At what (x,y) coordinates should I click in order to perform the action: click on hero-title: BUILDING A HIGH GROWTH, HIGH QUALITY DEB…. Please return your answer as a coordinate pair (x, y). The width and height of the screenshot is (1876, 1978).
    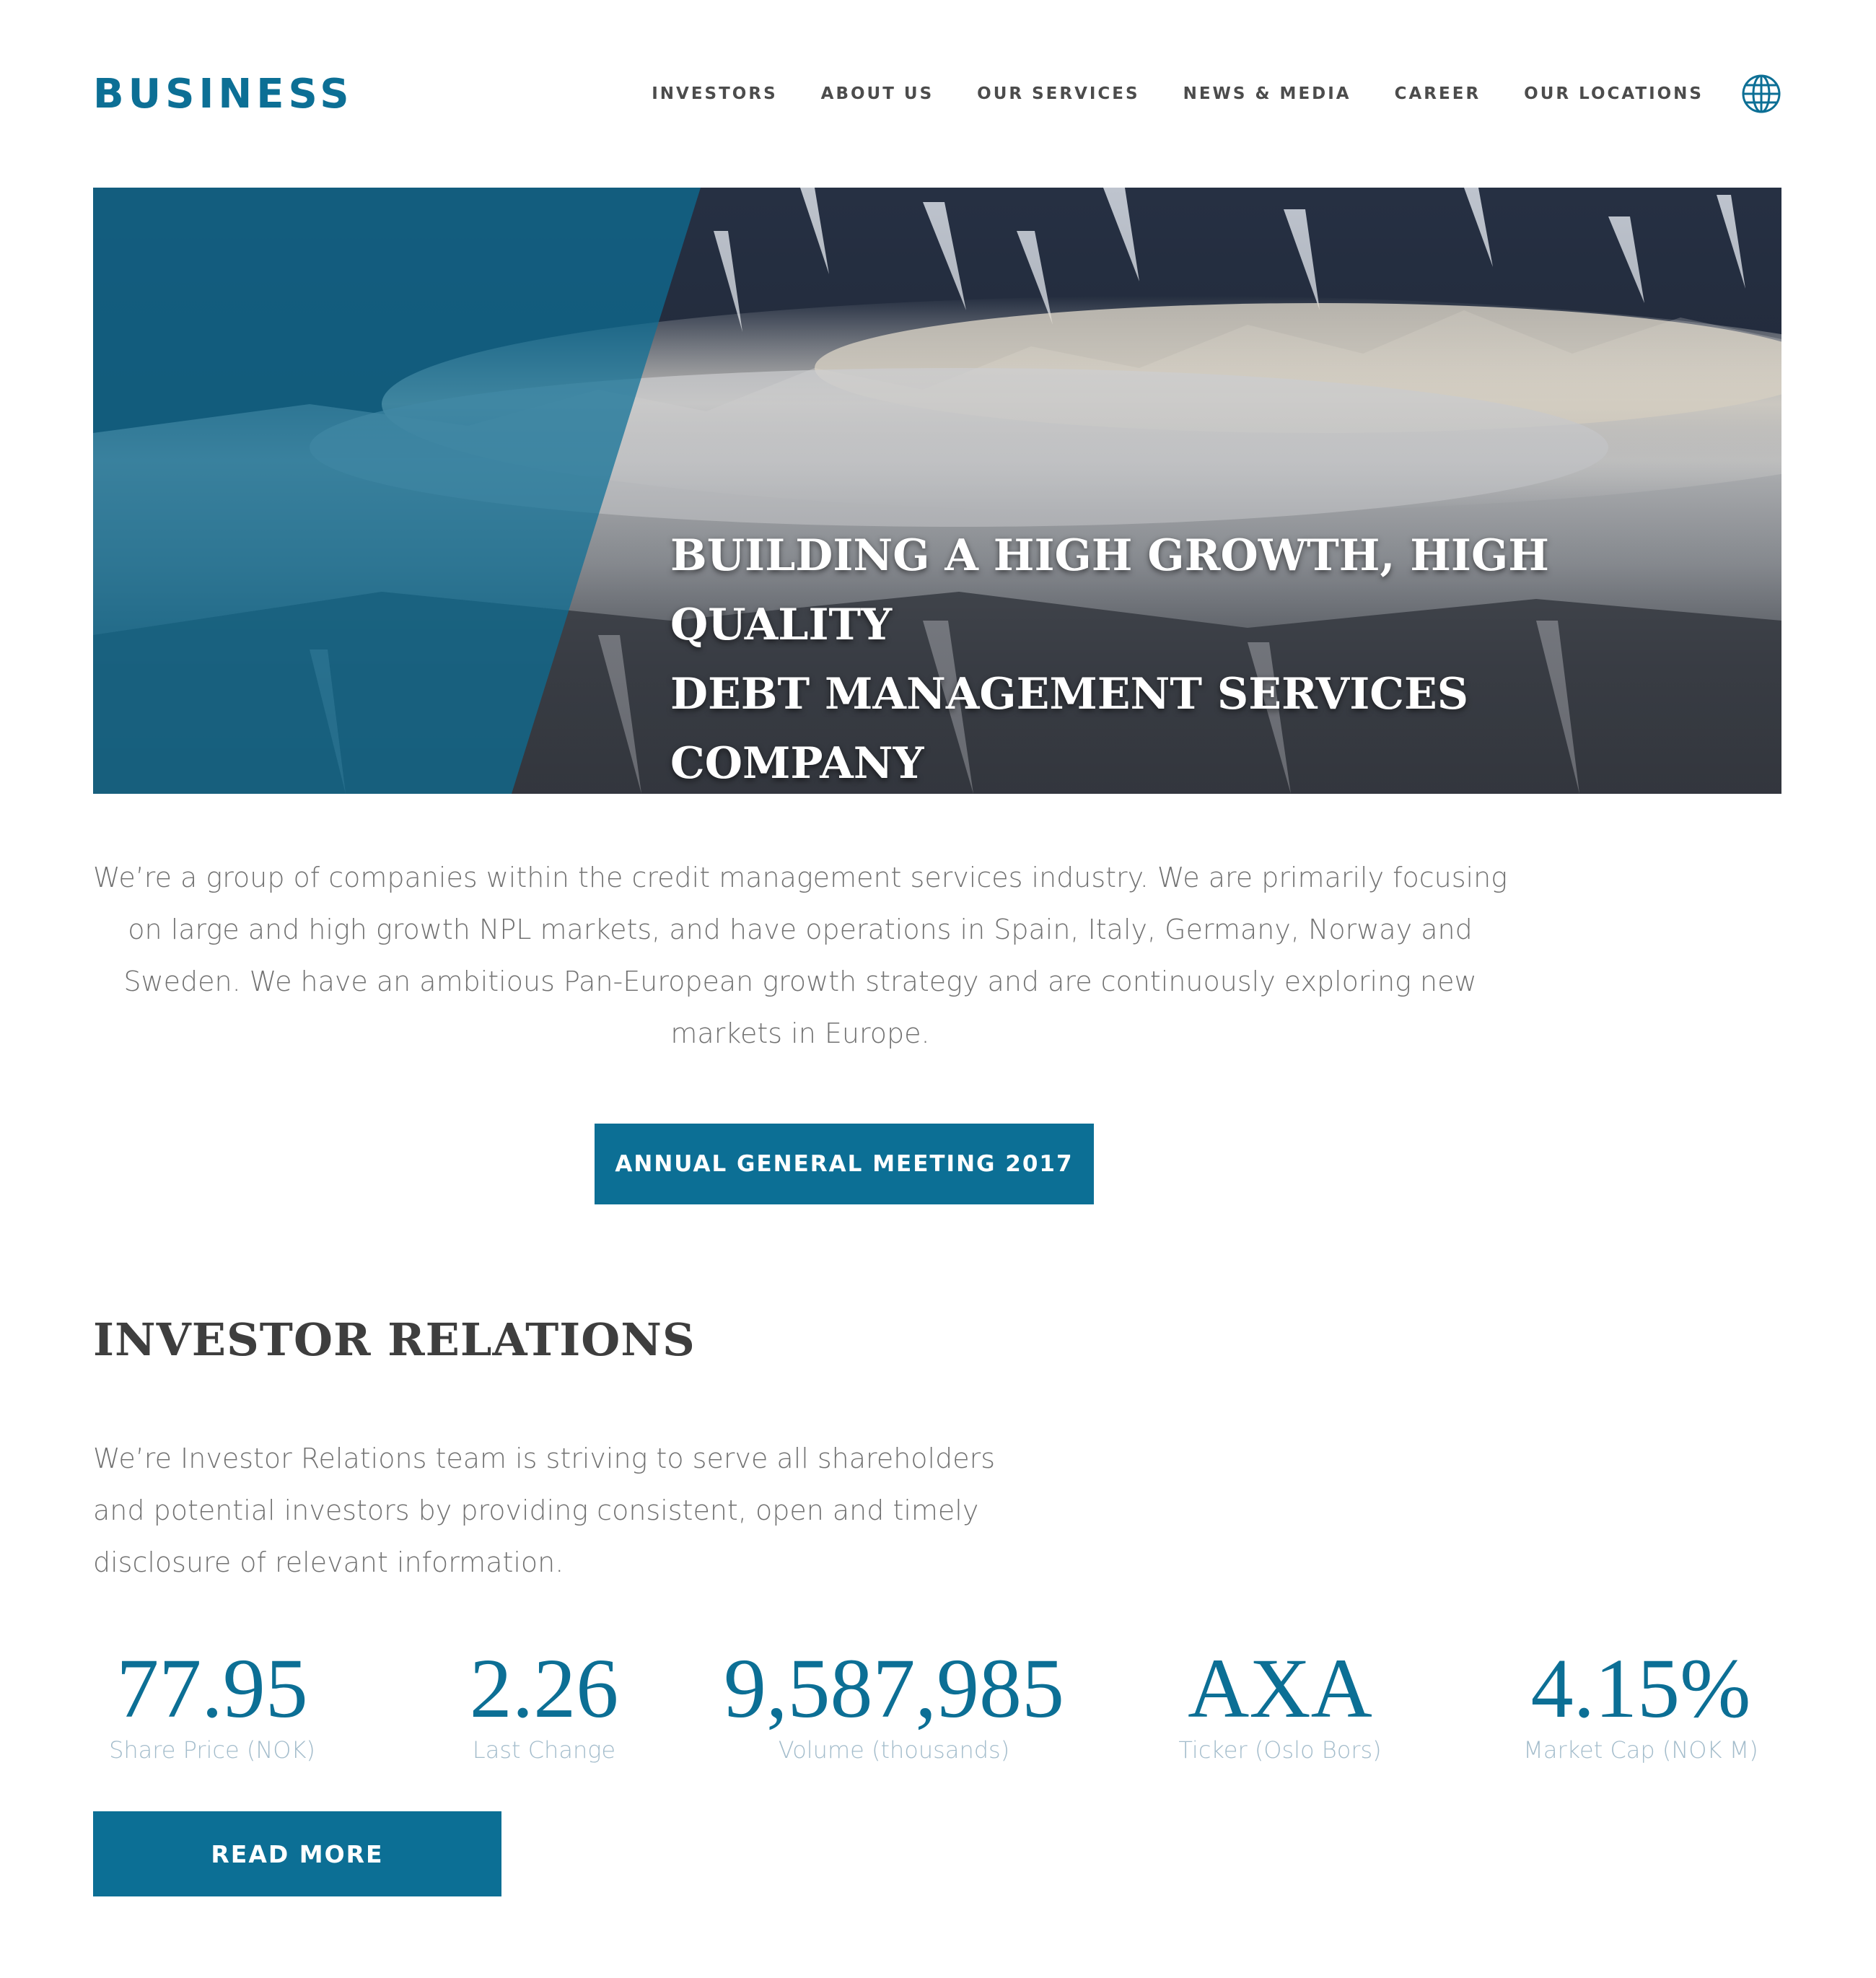
    Looking at the image, I should click on (1194, 657).